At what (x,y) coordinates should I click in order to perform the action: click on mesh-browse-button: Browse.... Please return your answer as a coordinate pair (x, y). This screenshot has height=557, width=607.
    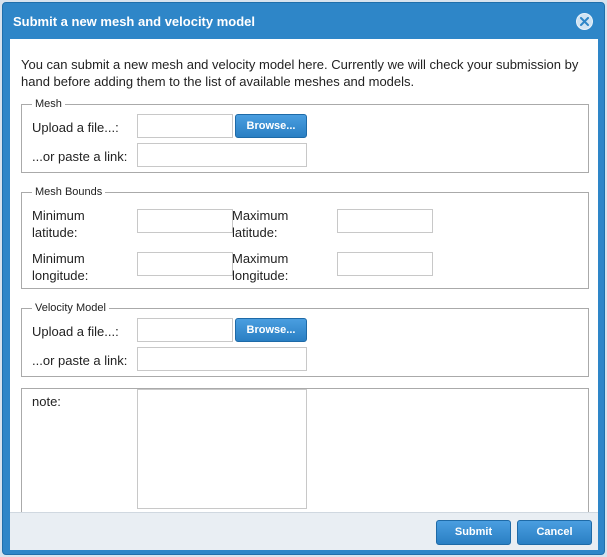
    Looking at the image, I should click on (271, 126).